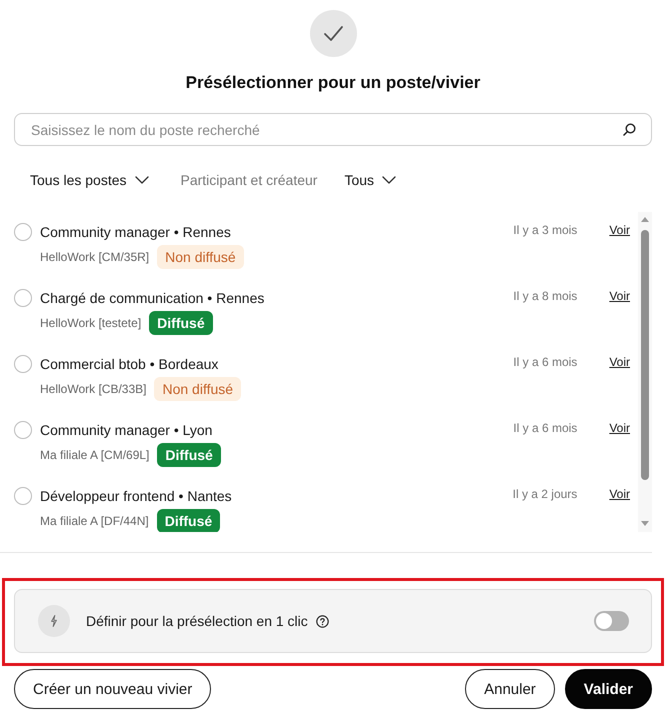  I want to click on filter-dropdown: Tous, so click(370, 180).